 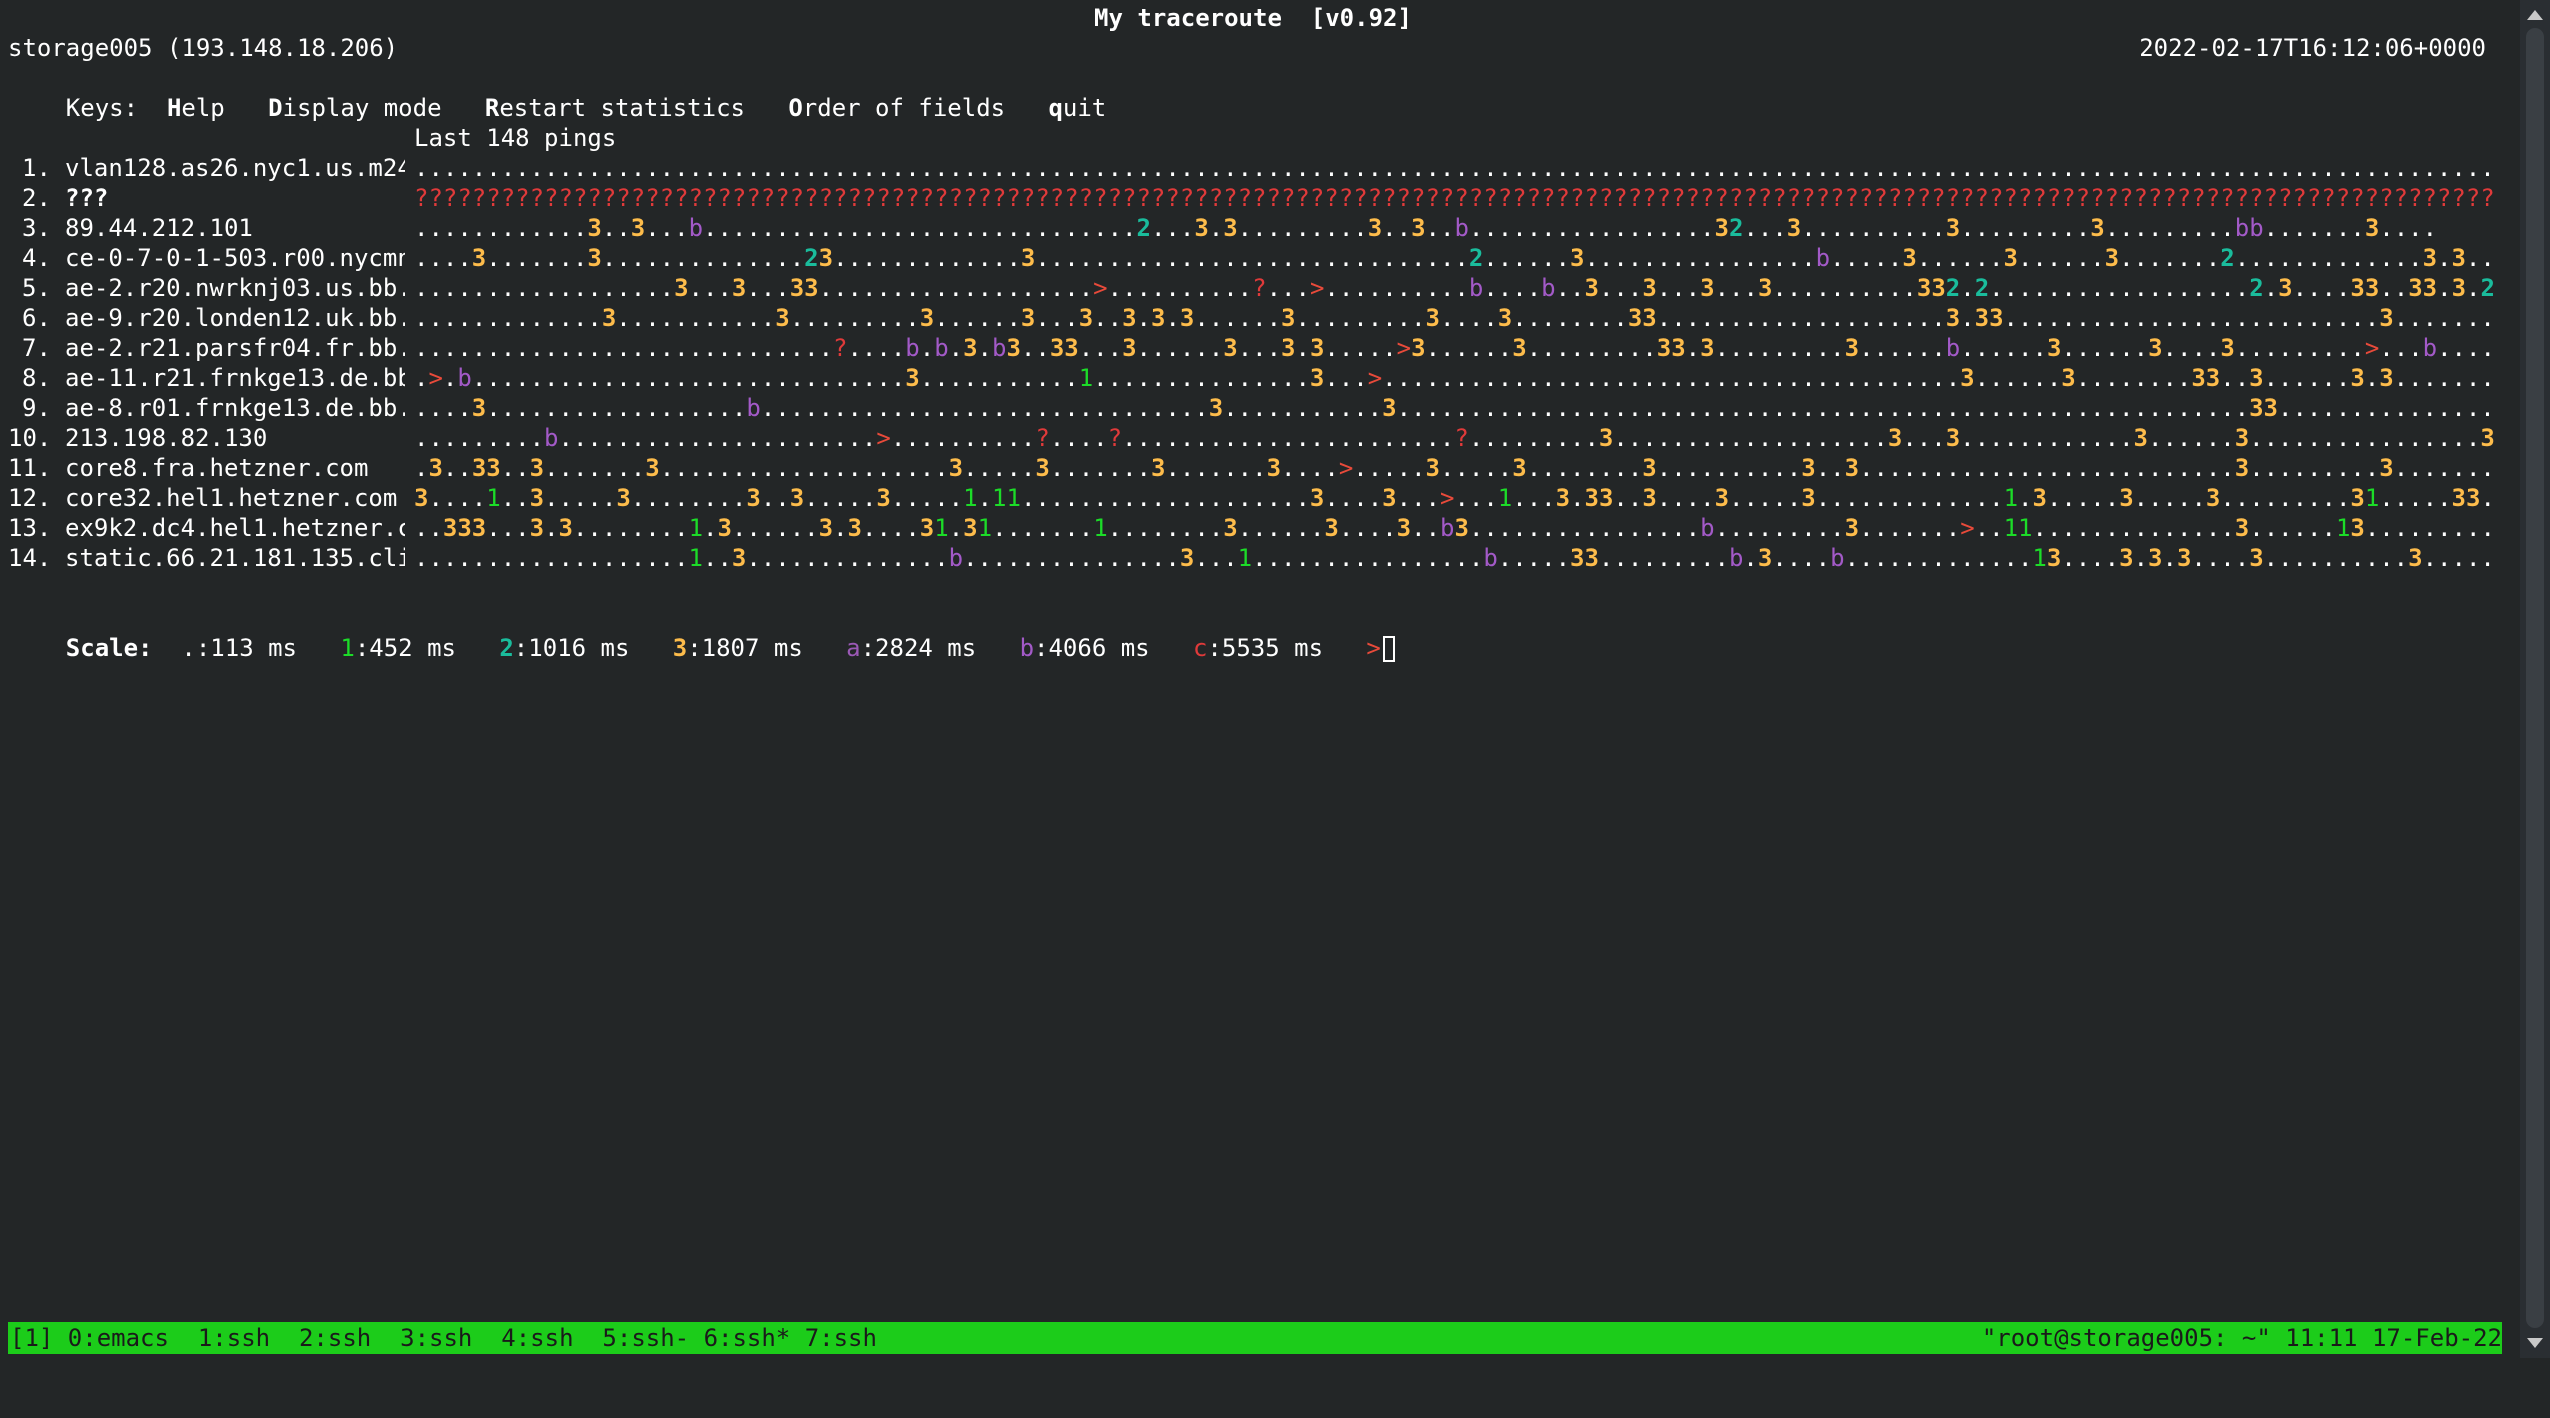 What do you see at coordinates (36, 168) in the screenshot?
I see `hop-number: 1.` at bounding box center [36, 168].